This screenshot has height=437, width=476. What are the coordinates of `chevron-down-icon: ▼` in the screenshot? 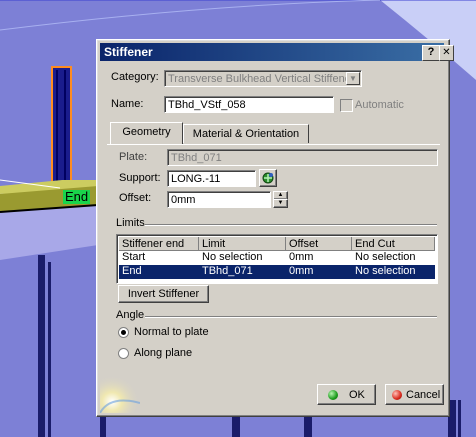 It's located at (353, 78).